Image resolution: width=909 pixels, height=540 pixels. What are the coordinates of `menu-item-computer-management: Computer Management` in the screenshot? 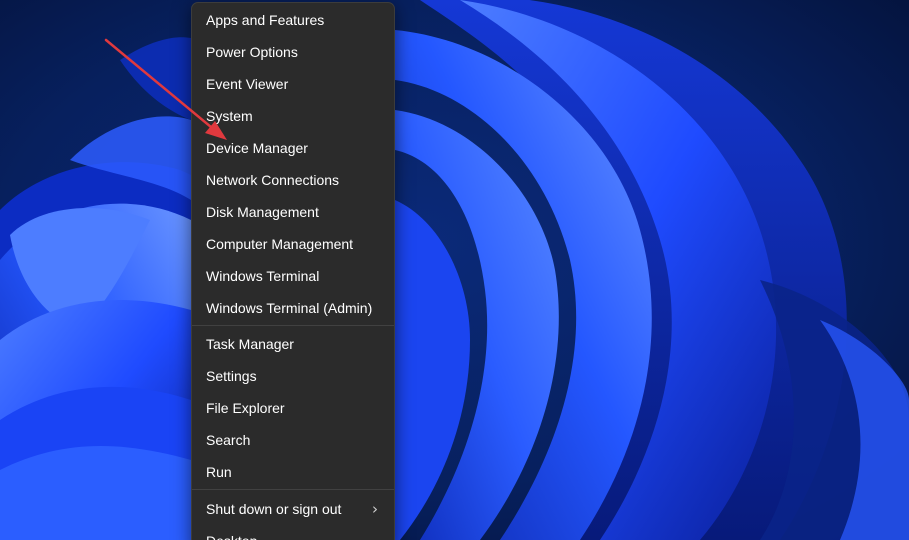 It's located at (293, 244).